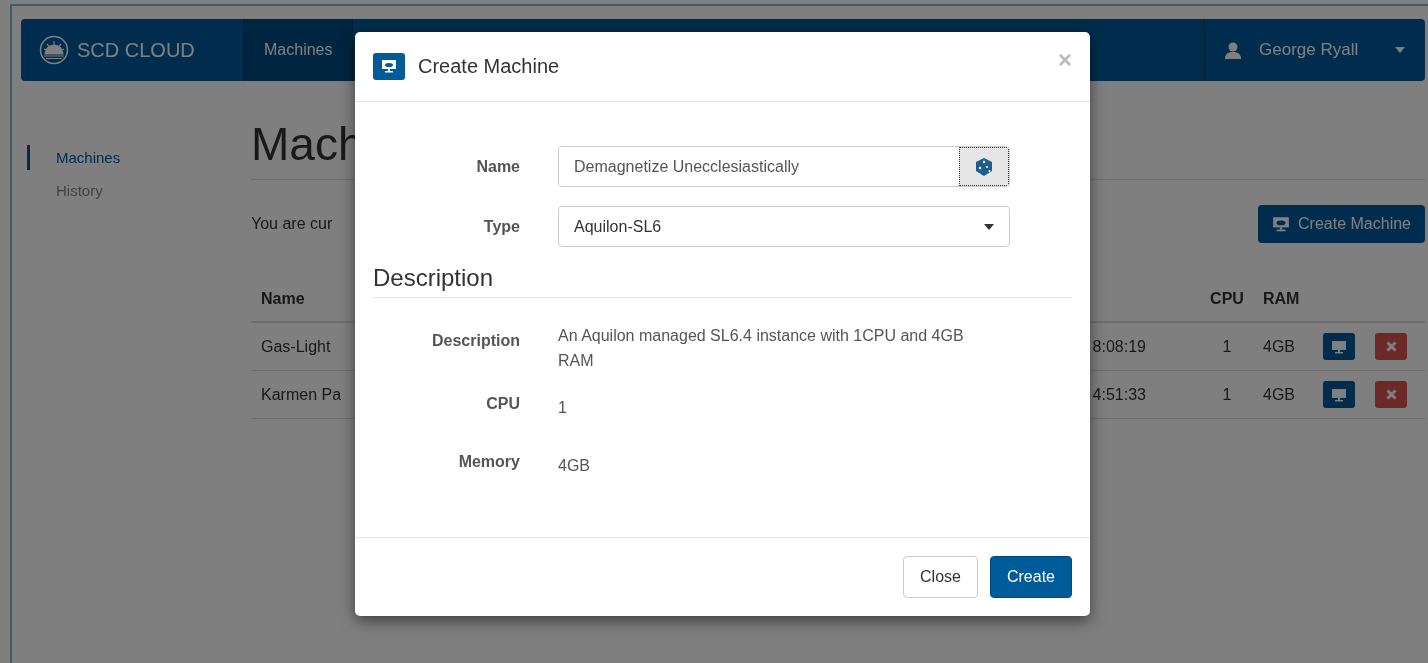  What do you see at coordinates (54, 50) in the screenshot?
I see `sunrise-logo-icon` at bounding box center [54, 50].